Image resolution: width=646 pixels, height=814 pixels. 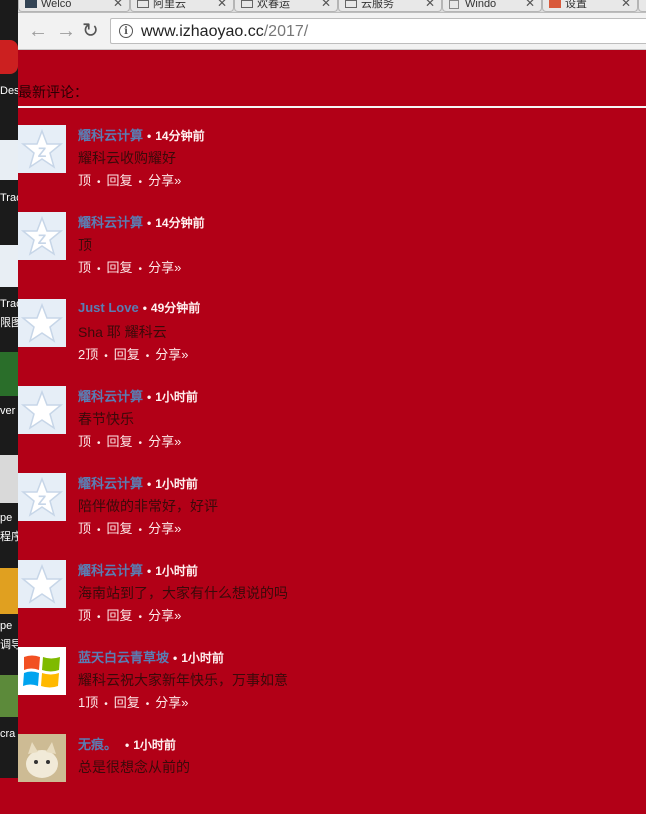 I want to click on desktop-strip: Des Trac Trac 限图 ver pe 程序 pe 调导 cra, so click(x=9, y=389).